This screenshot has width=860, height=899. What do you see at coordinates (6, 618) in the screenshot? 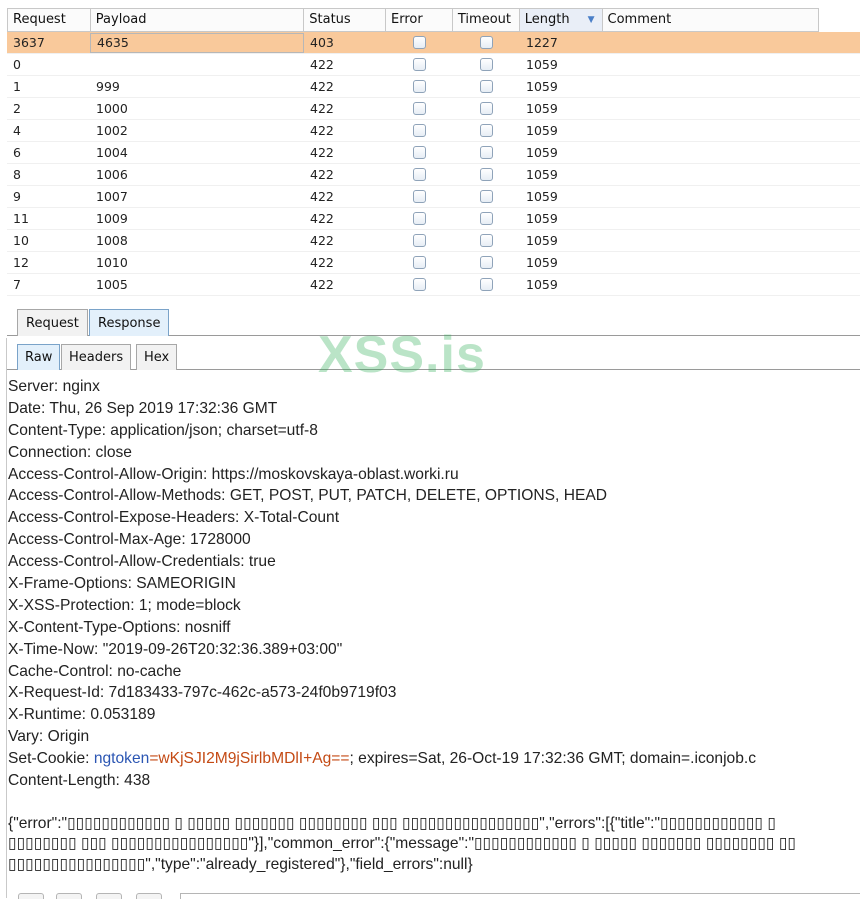
I see `panel-border` at bounding box center [6, 618].